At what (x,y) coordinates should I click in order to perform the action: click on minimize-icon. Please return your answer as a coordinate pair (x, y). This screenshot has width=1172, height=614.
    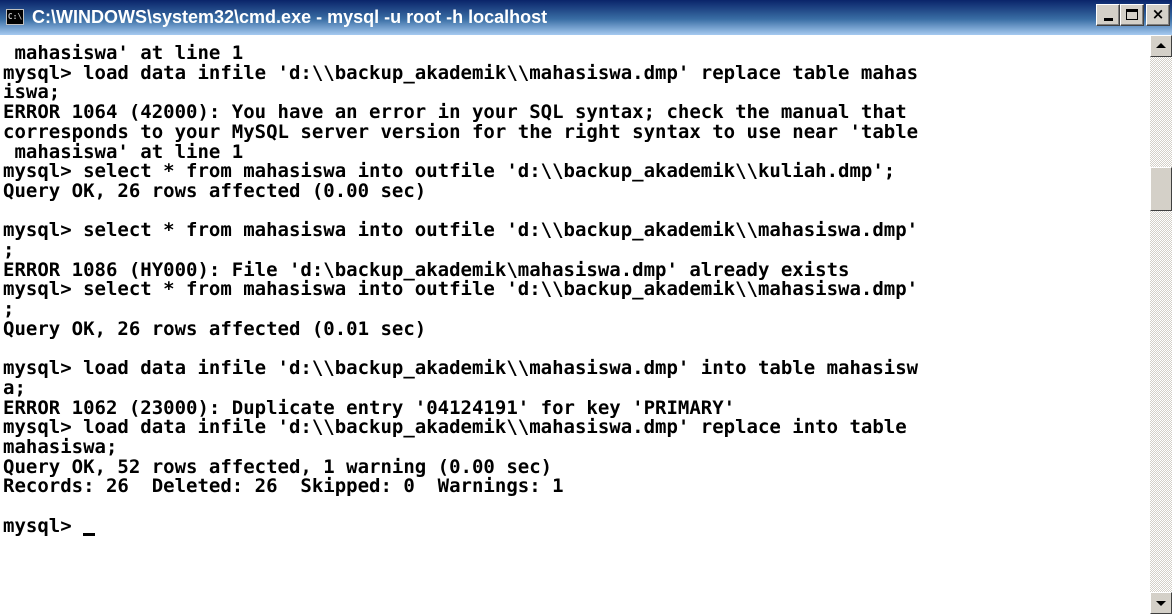
    Looking at the image, I should click on (1108, 19).